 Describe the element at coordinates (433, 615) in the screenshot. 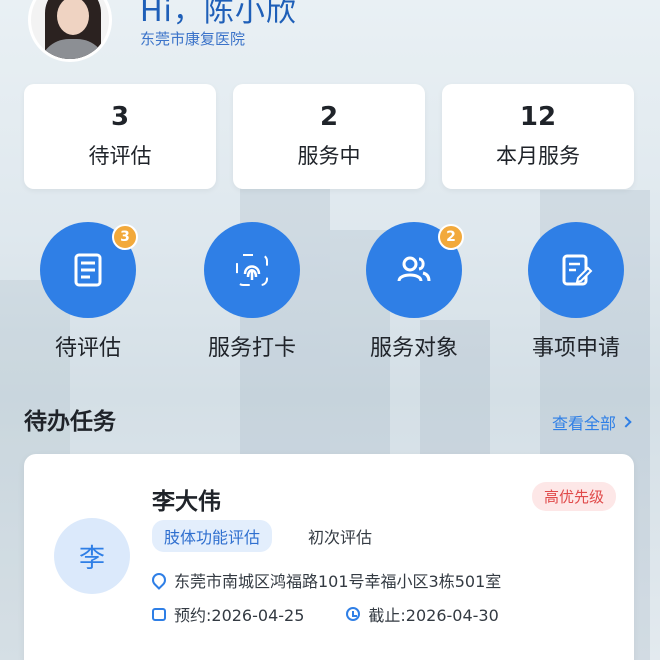

I see `deadline-date: 截止:2026-04-30` at that location.